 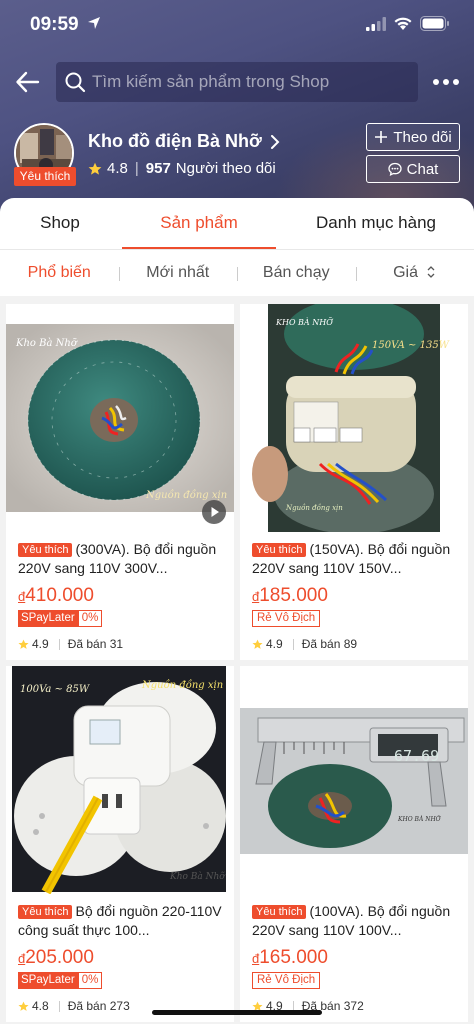 What do you see at coordinates (175, 141) in the screenshot?
I see `shop-name: Kho đồ điện Bà Nhỡ` at bounding box center [175, 141].